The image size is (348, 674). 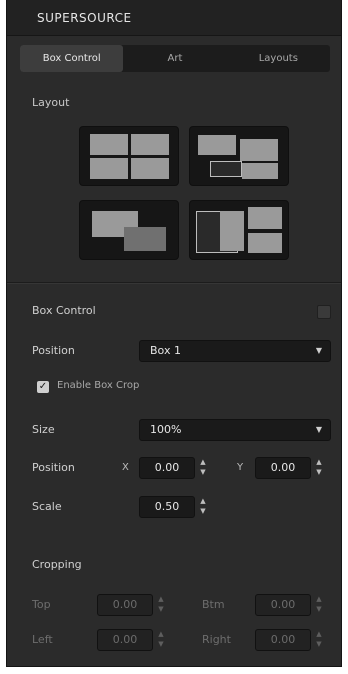 What do you see at coordinates (283, 468) in the screenshot?
I see `position-y-input: 0.00` at bounding box center [283, 468].